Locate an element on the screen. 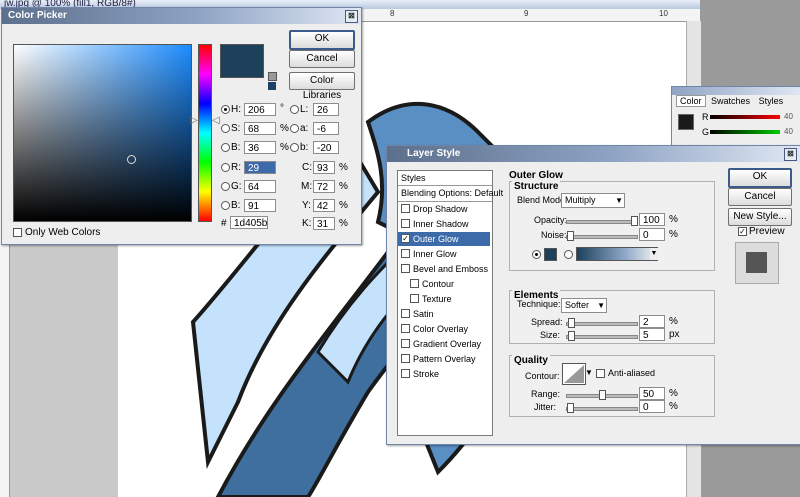 The image size is (800, 497). style-item-stroke: Stroke is located at coordinates (444, 374).